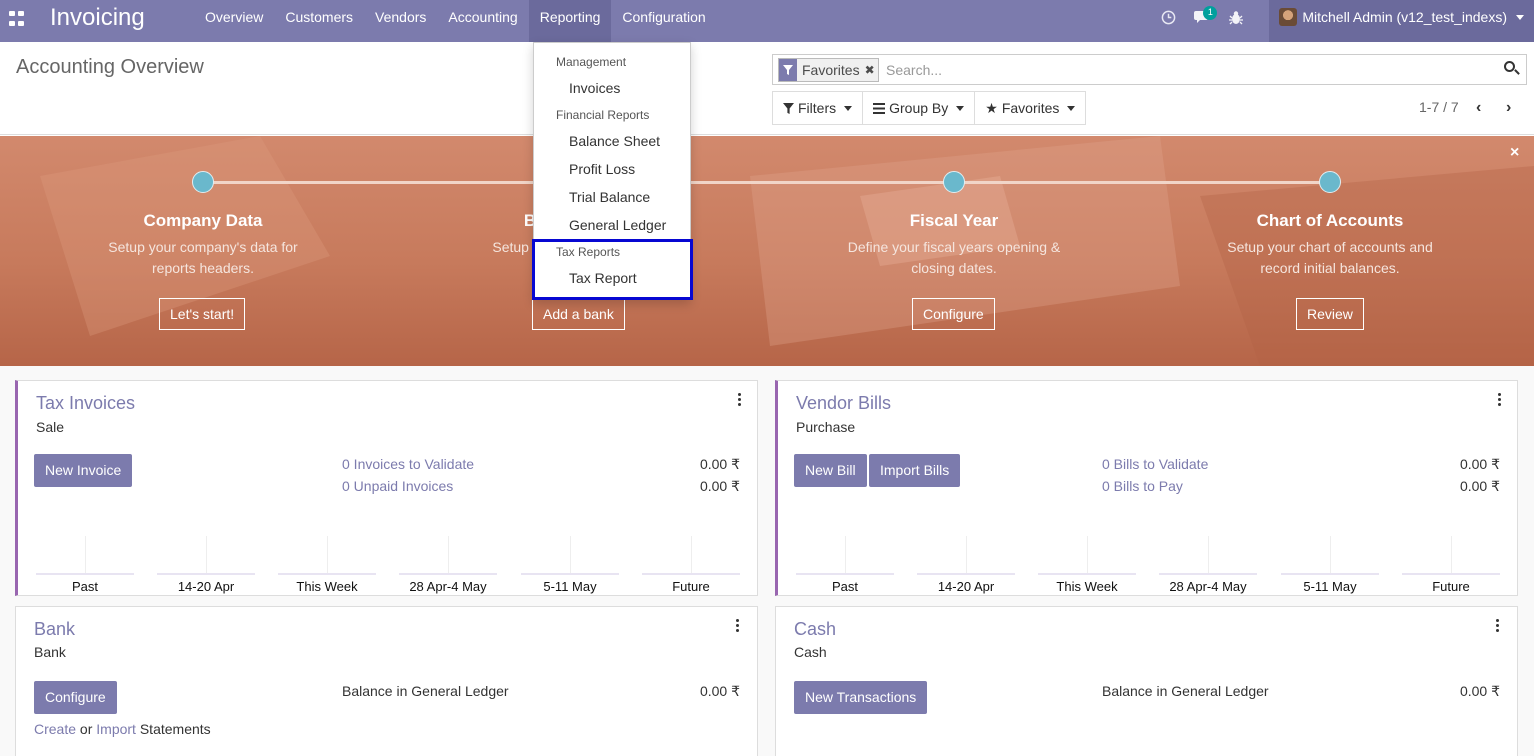 The height and width of the screenshot is (756, 1534). I want to click on search-box: Favorites ✖, so click(1149, 69).